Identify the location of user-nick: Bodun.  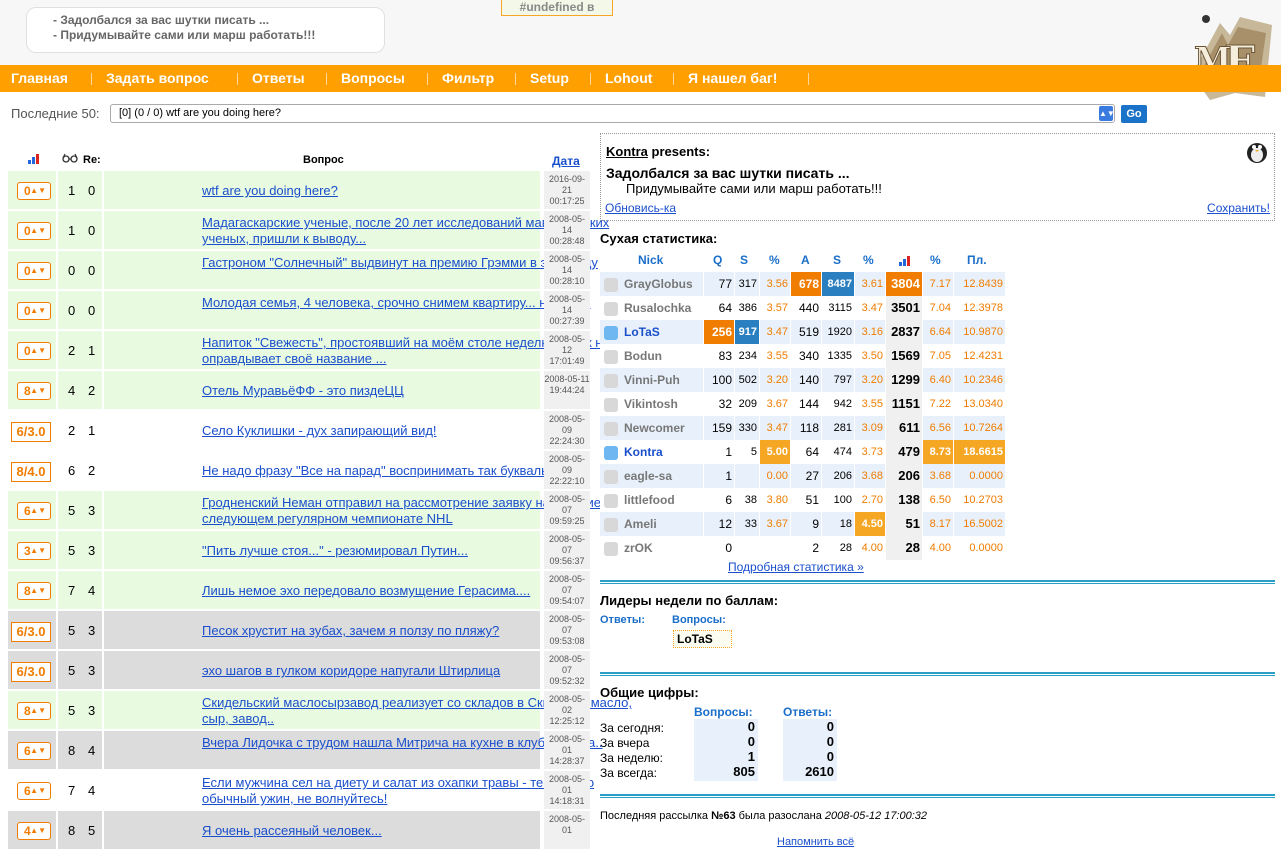
(643, 356).